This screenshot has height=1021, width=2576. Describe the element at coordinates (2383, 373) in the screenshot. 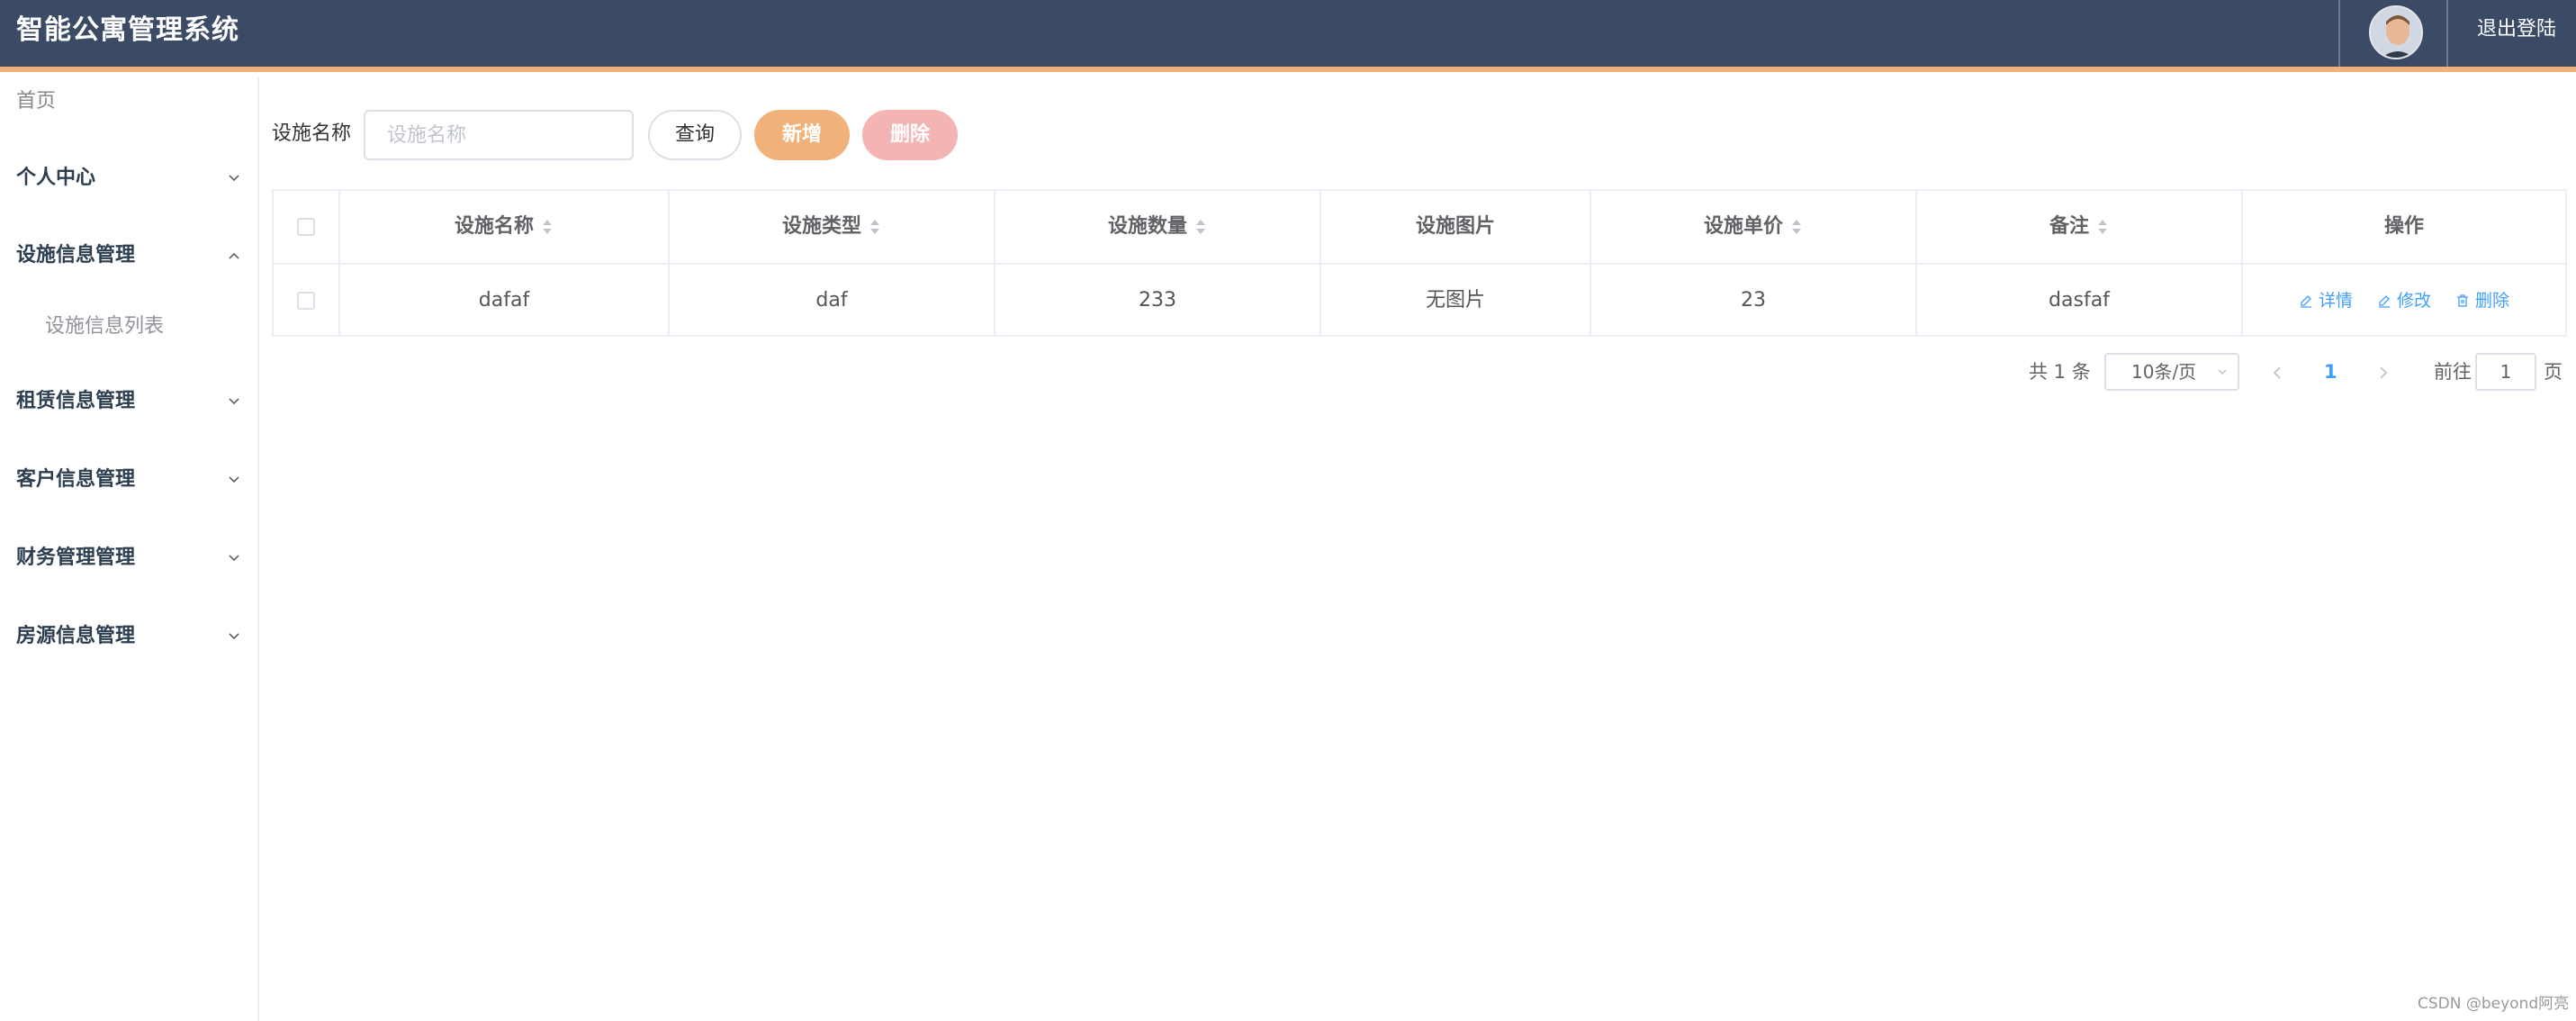

I see `next-page-icon` at that location.